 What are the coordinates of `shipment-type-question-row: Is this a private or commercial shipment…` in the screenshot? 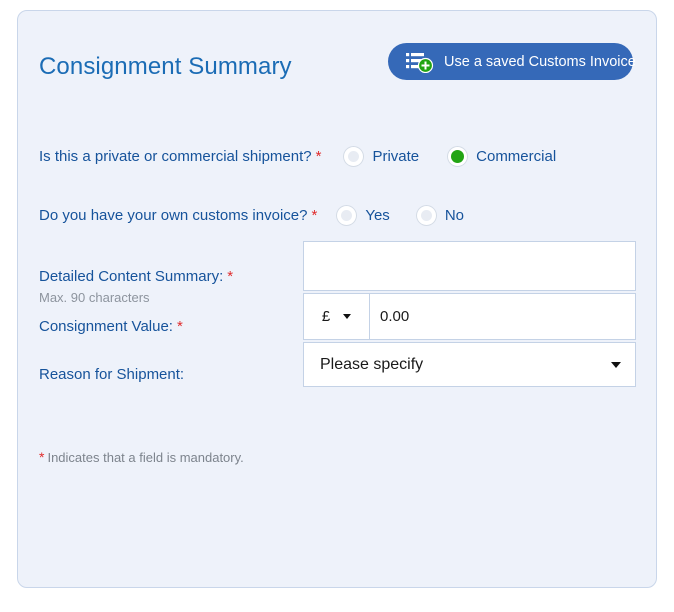 It's located at (297, 156).